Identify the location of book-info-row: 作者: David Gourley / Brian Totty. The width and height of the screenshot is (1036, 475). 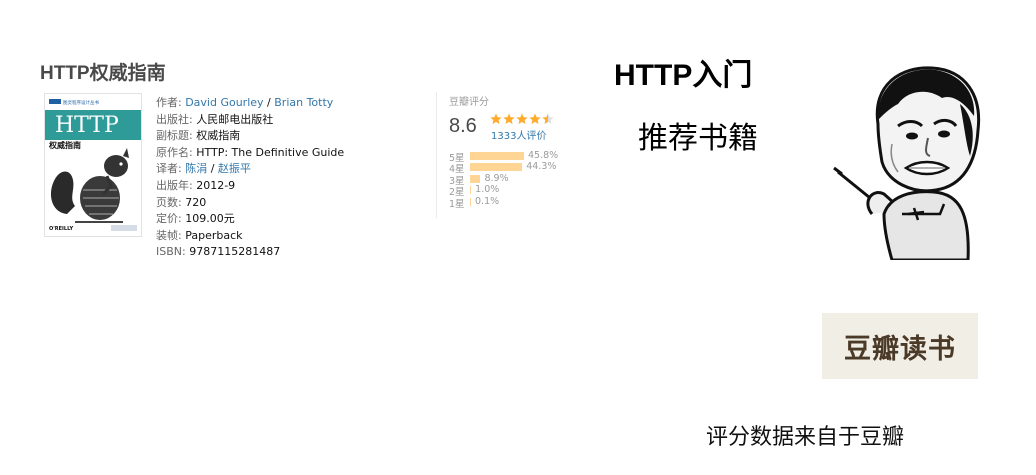
(250, 103).